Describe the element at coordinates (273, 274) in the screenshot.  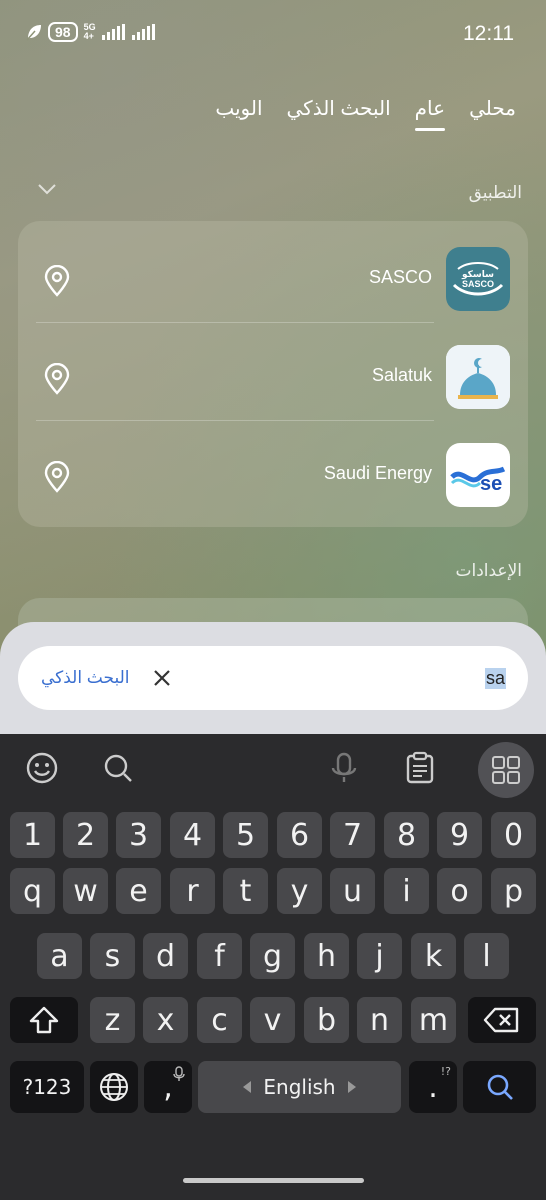
I see `app-result-sasco: ساسكو SASCO SASCO` at that location.